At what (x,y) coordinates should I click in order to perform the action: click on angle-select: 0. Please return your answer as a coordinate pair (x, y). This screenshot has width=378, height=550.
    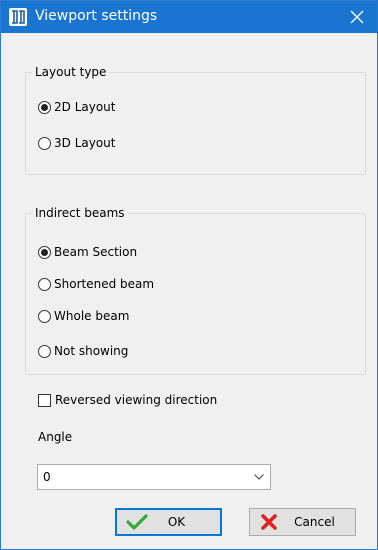
    Looking at the image, I should click on (154, 477).